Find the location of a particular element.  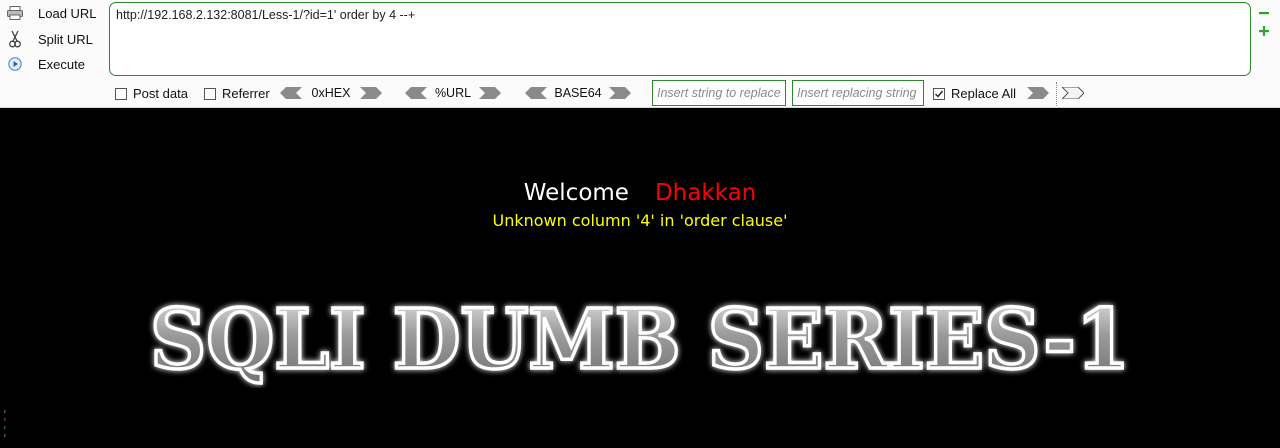

post-data-checkbox: Post data is located at coordinates (151, 93).